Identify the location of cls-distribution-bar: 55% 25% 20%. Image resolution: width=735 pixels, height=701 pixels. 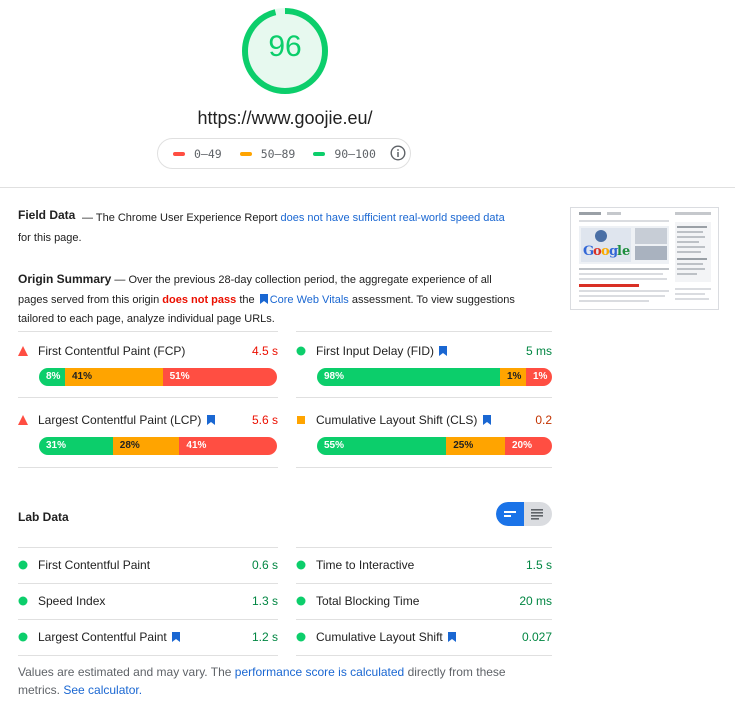
(434, 446).